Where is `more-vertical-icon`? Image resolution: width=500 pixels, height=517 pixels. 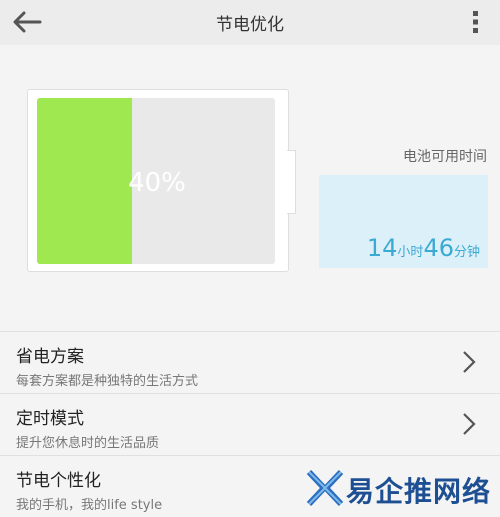 more-vertical-icon is located at coordinates (475, 22).